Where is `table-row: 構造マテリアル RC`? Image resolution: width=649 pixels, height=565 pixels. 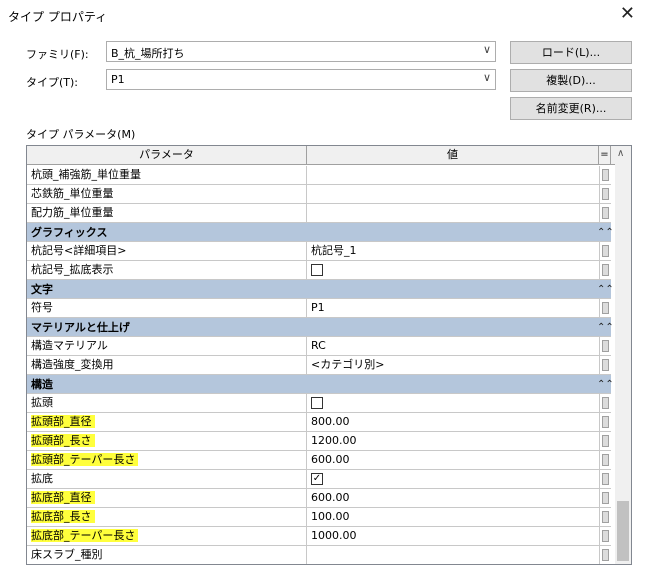
table-row: 構造マテリアル RC is located at coordinates (319, 346).